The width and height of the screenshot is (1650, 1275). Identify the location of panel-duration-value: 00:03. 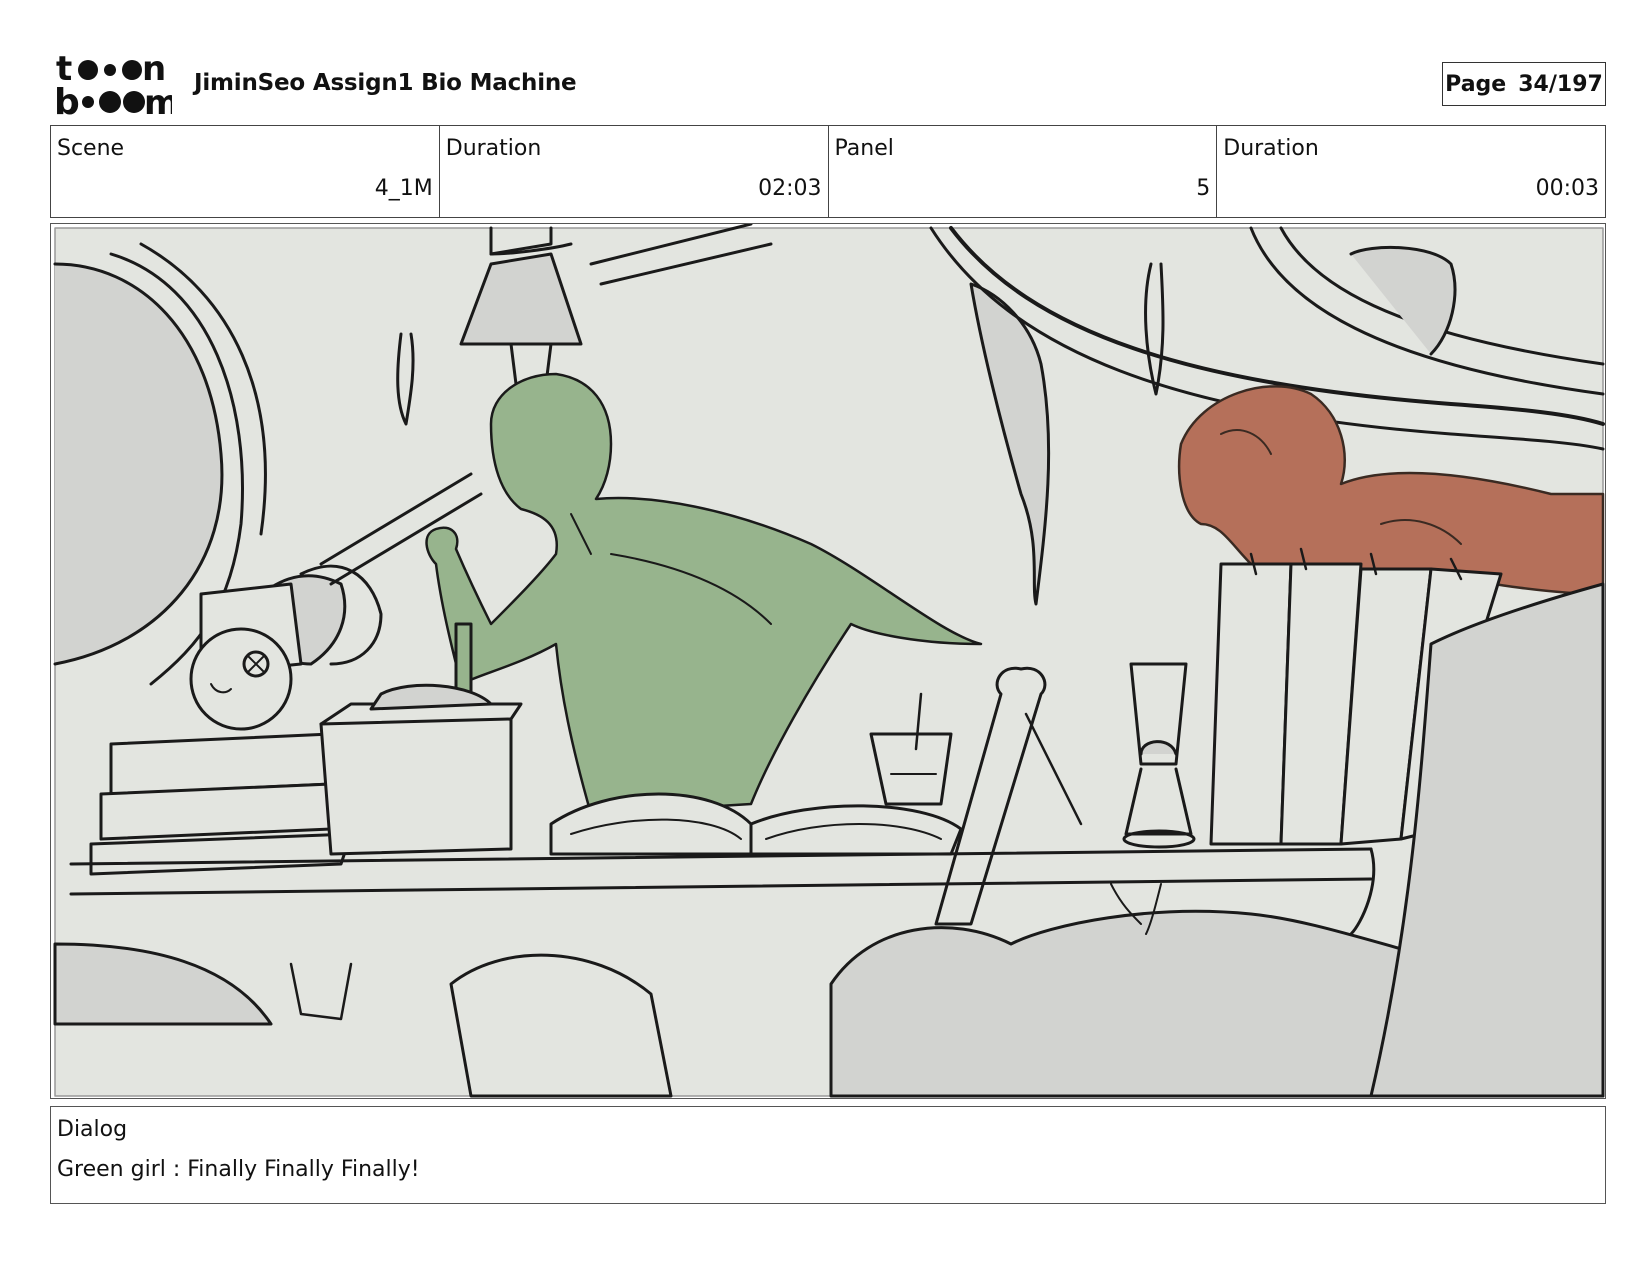
(1567, 188).